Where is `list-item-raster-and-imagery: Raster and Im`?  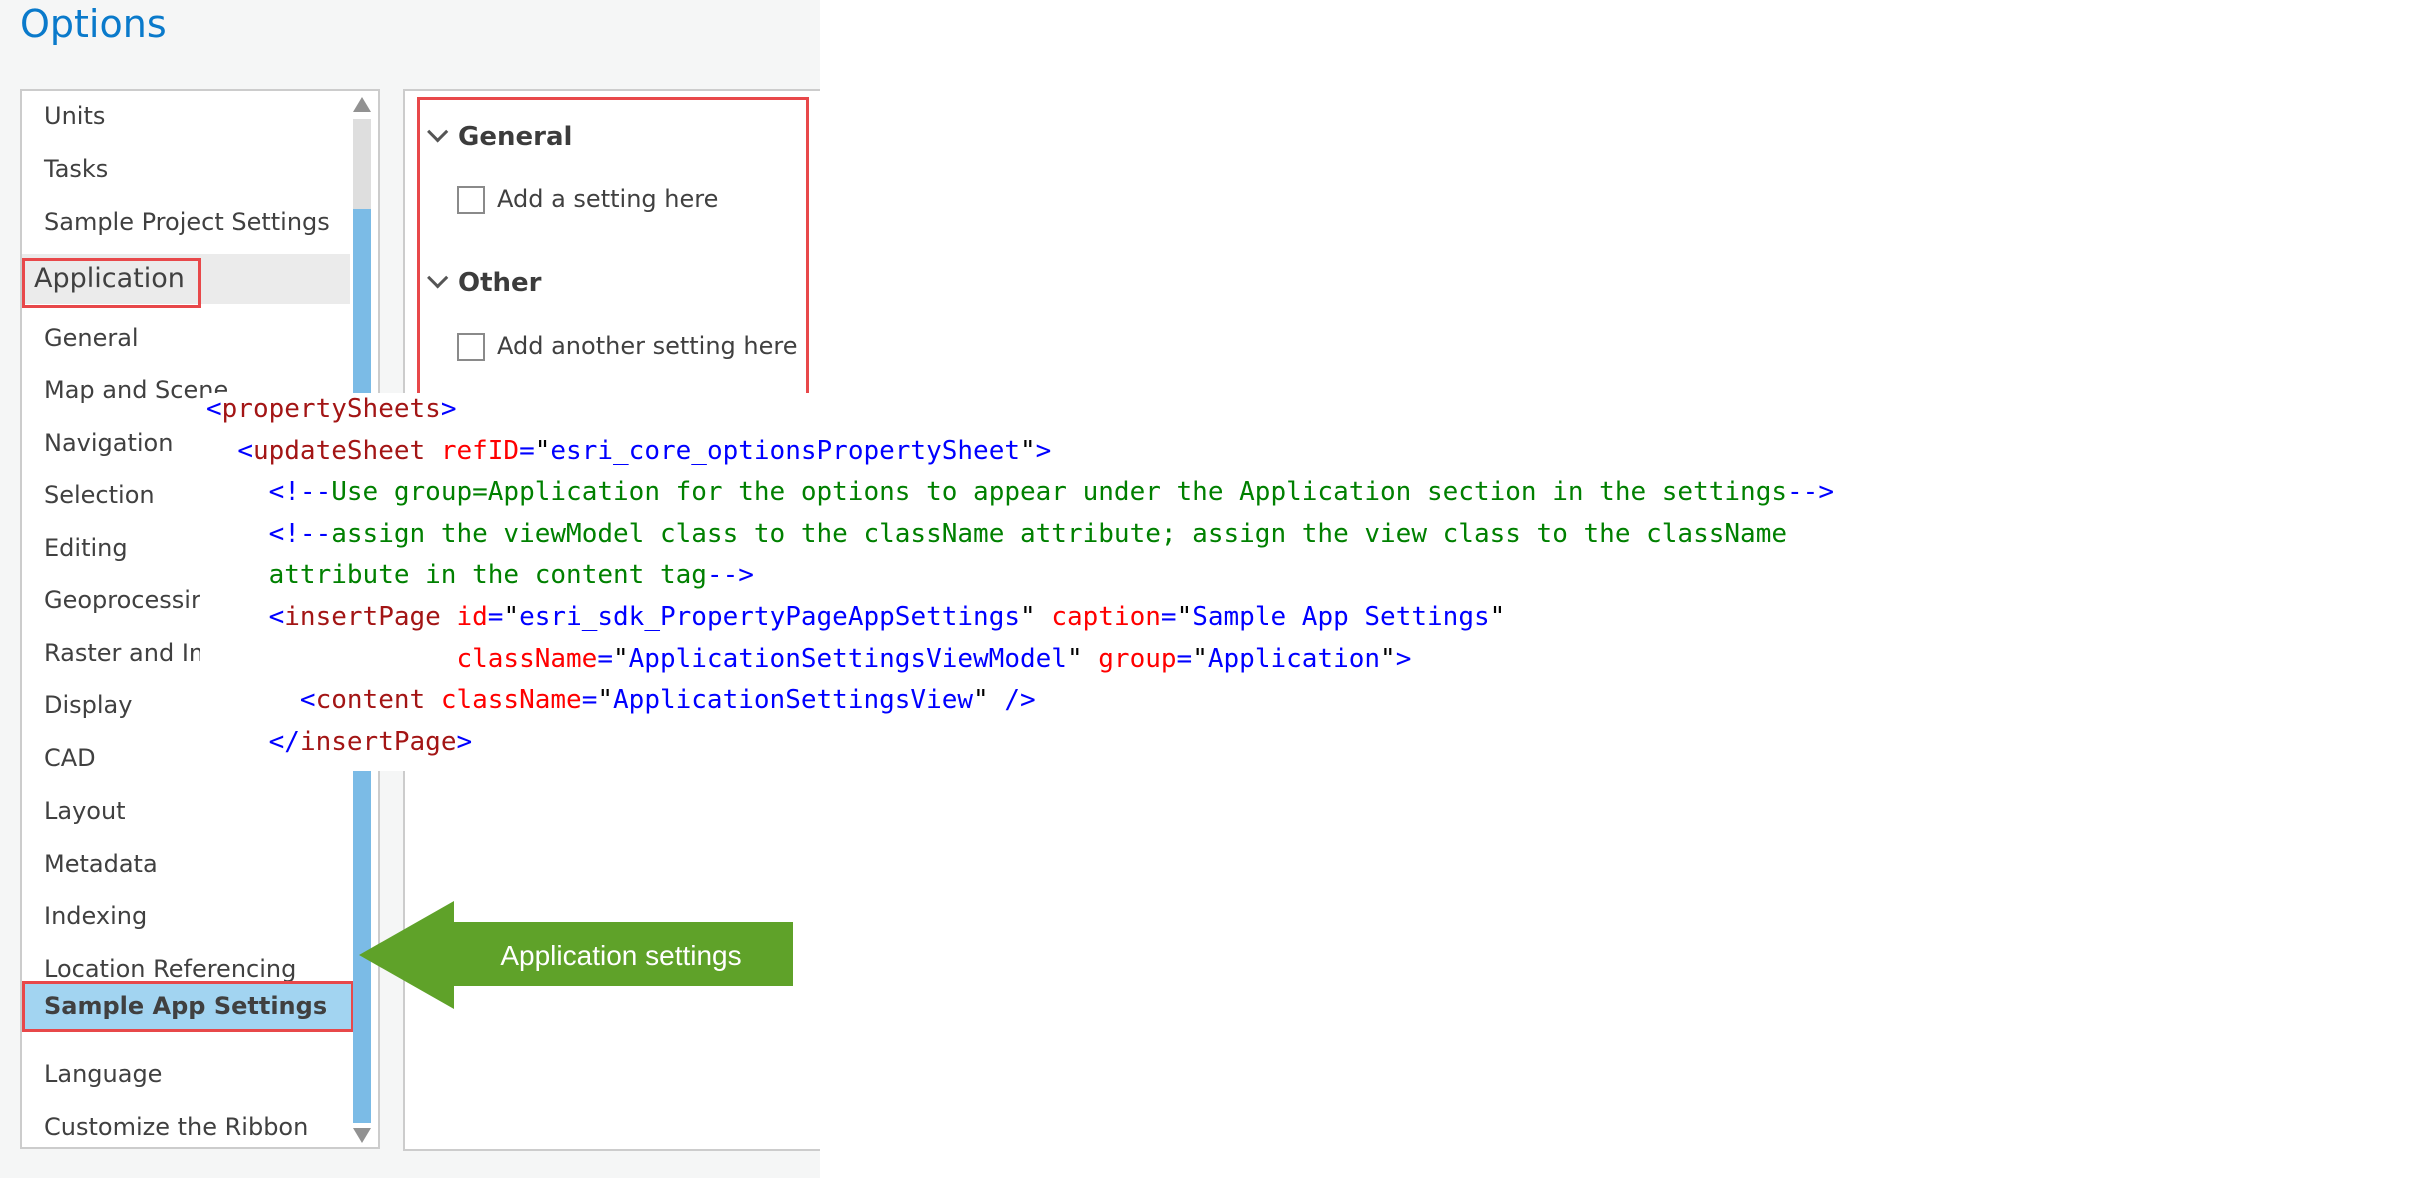
list-item-raster-and-imagery: Raster and Im is located at coordinates (128, 653).